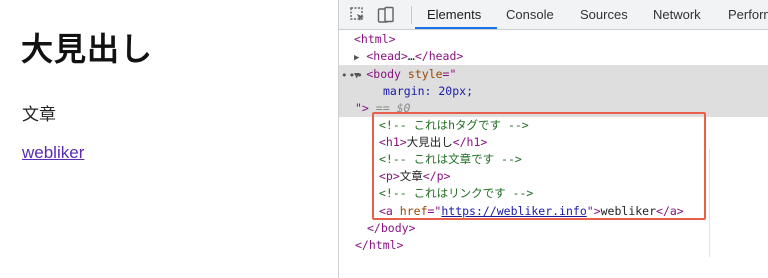 Image resolution: width=768 pixels, height=278 pixels. Describe the element at coordinates (375, 39) in the screenshot. I see `tree-line-html: <html>` at that location.